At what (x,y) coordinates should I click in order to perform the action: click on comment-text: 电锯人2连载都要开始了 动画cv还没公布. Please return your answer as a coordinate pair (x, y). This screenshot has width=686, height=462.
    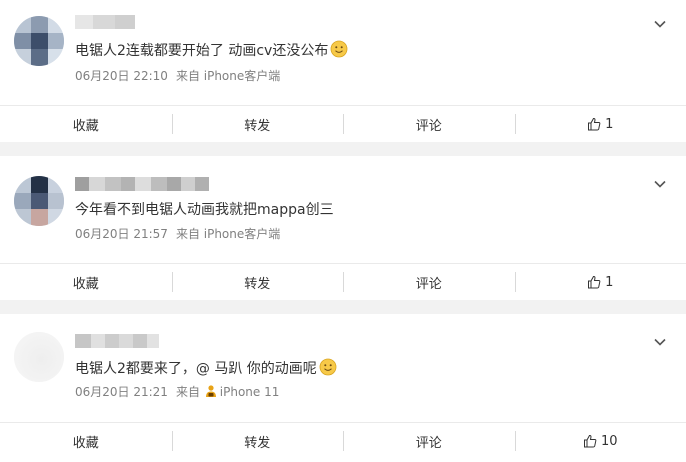
    Looking at the image, I should click on (211, 50).